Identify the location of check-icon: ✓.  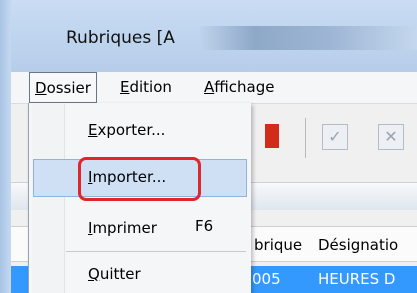
(335, 137).